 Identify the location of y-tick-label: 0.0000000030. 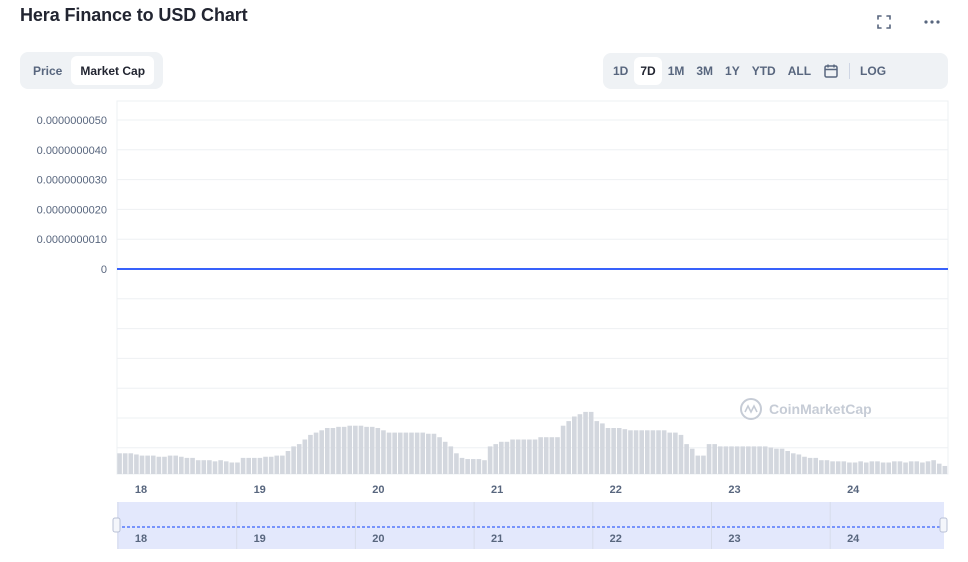
(72, 181).